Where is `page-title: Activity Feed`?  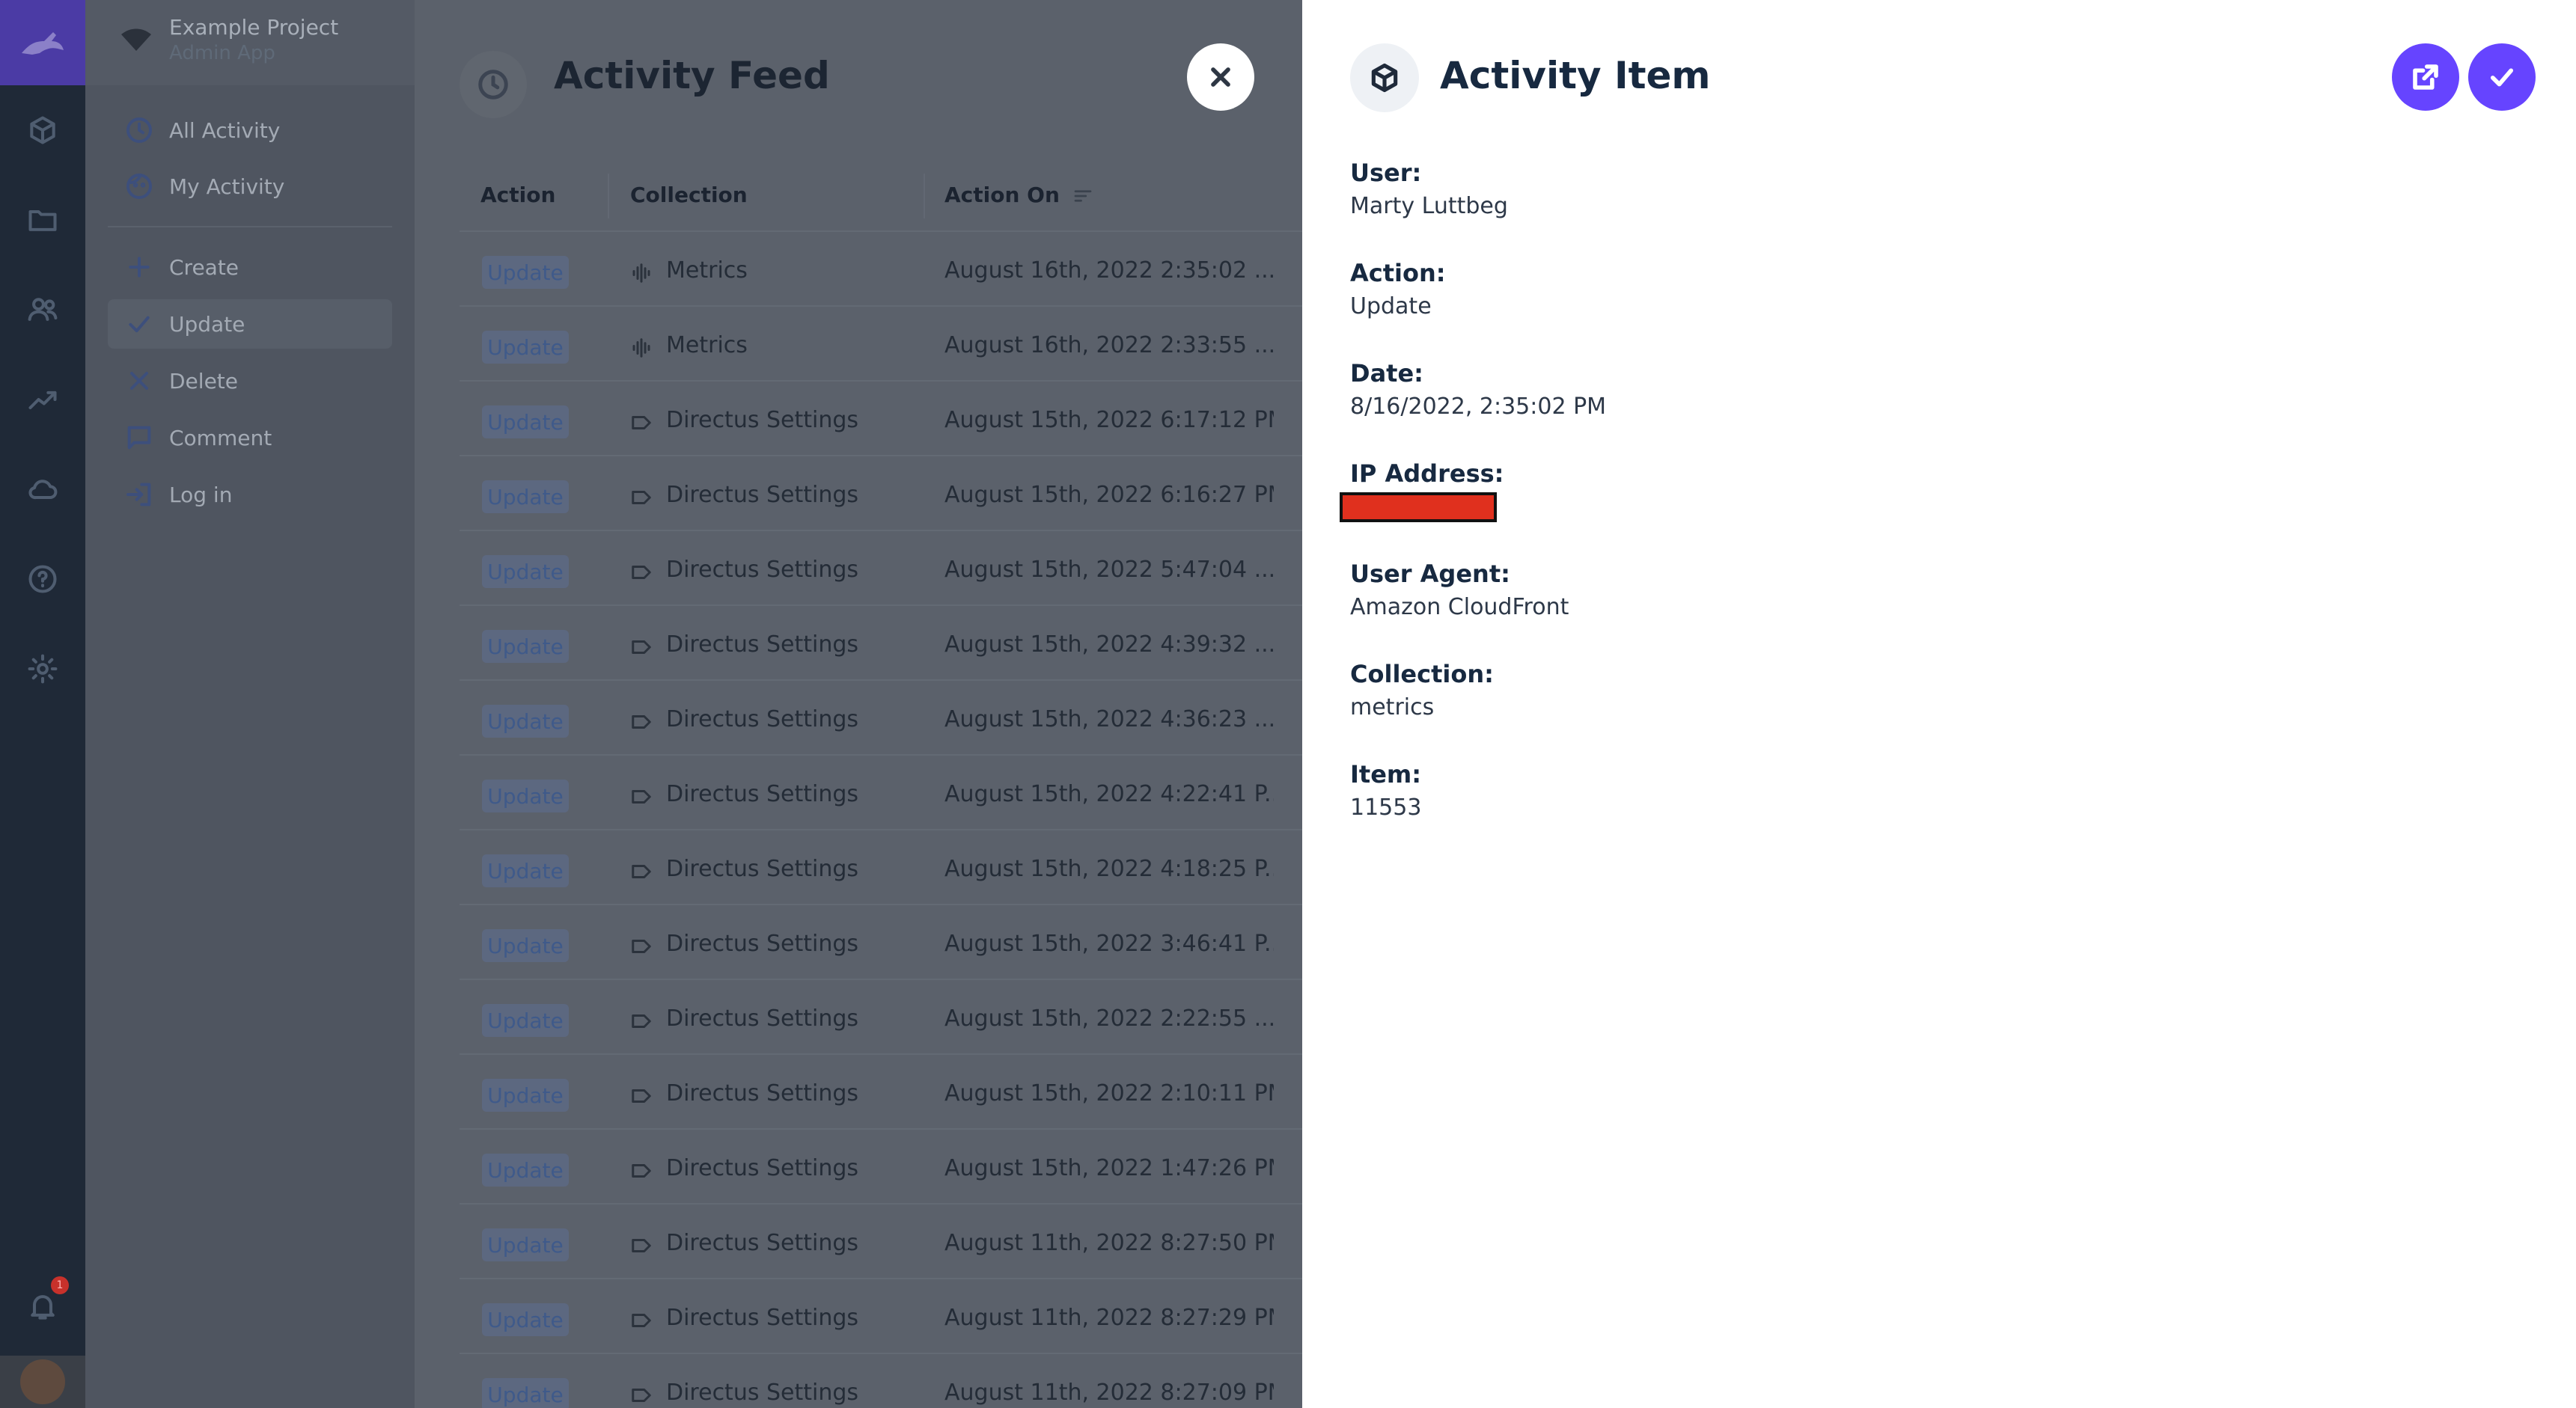 page-title: Activity Feed is located at coordinates (692, 75).